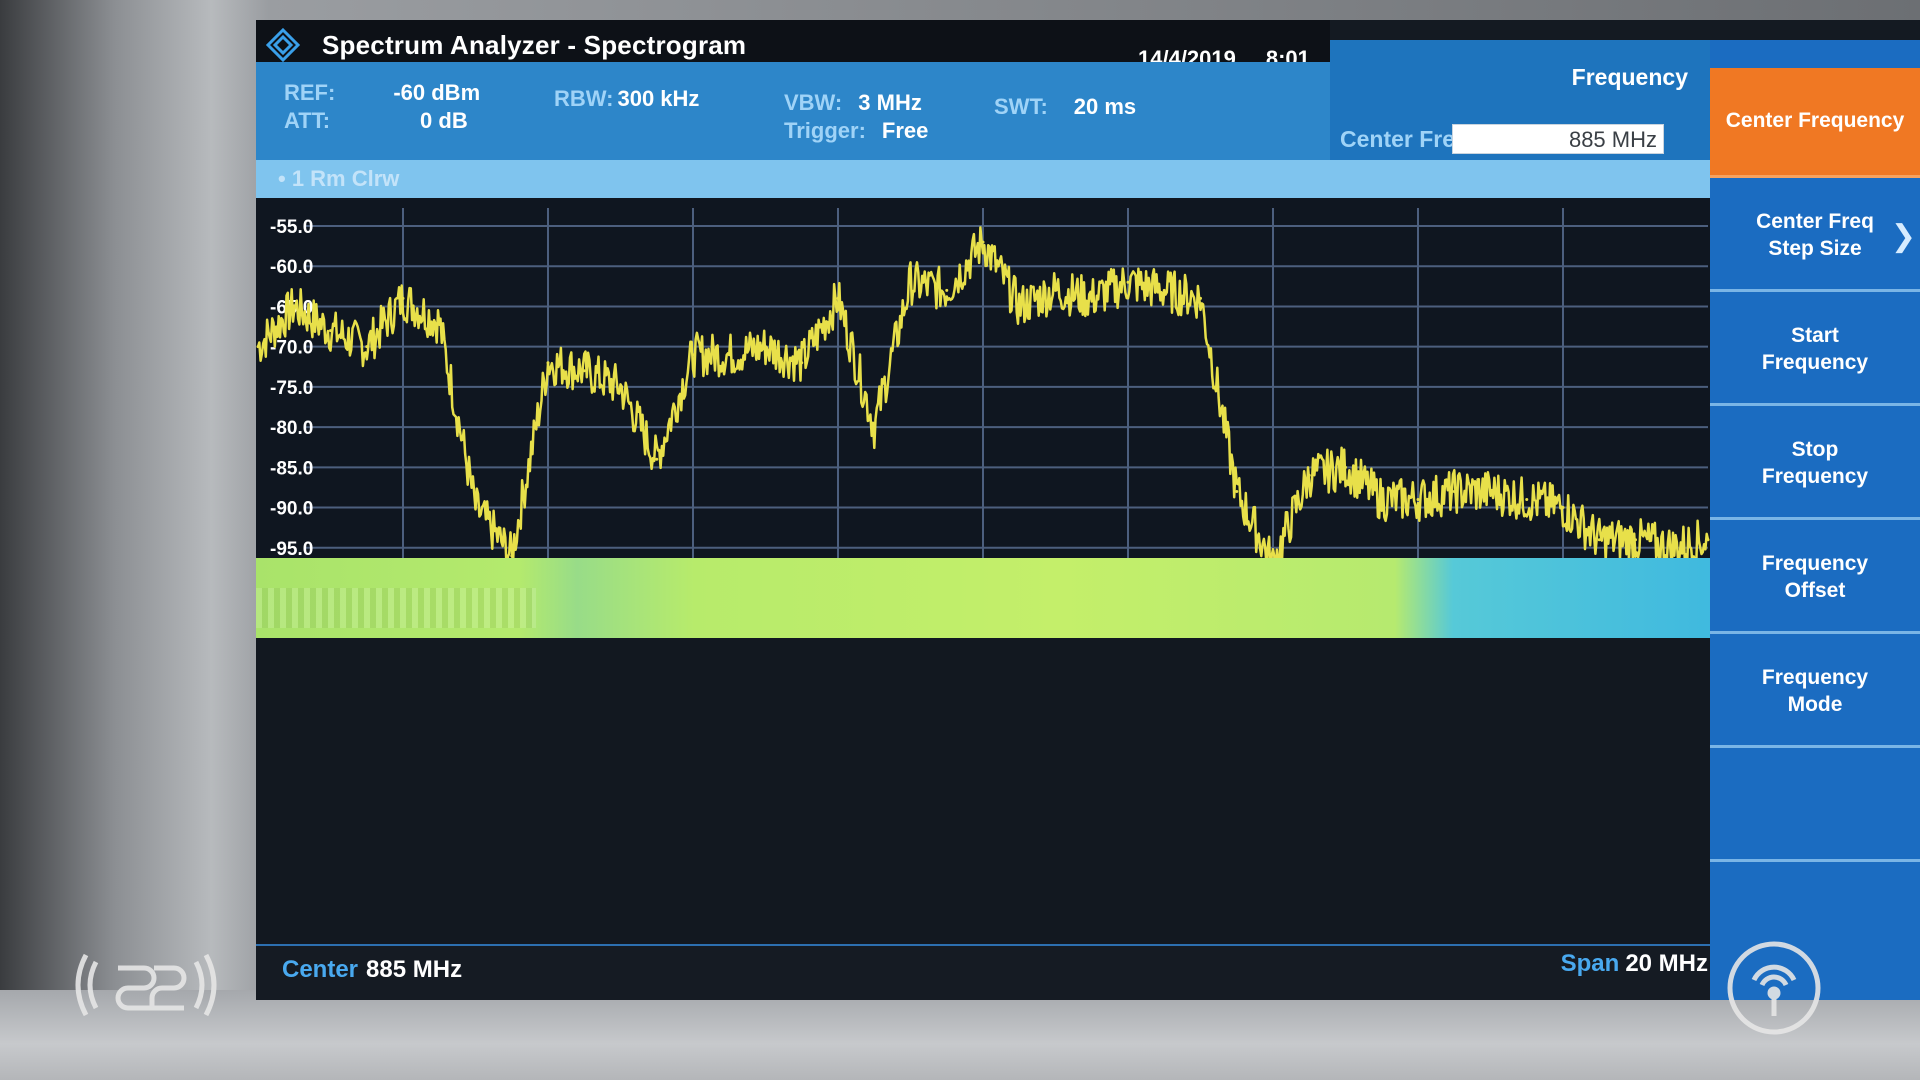 The height and width of the screenshot is (1080, 1920). What do you see at coordinates (320, 969) in the screenshot?
I see `center-label: Center` at bounding box center [320, 969].